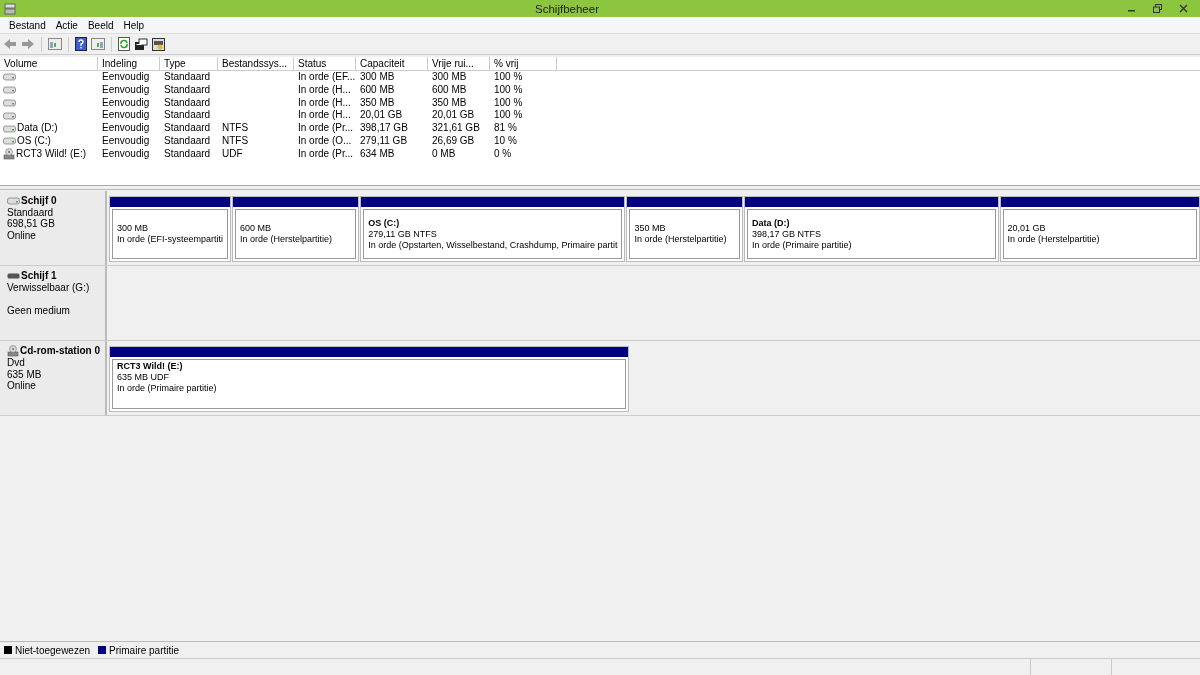  I want to click on partition-block: 300 MB In orde (EFI-systeempartiti, so click(170, 229).